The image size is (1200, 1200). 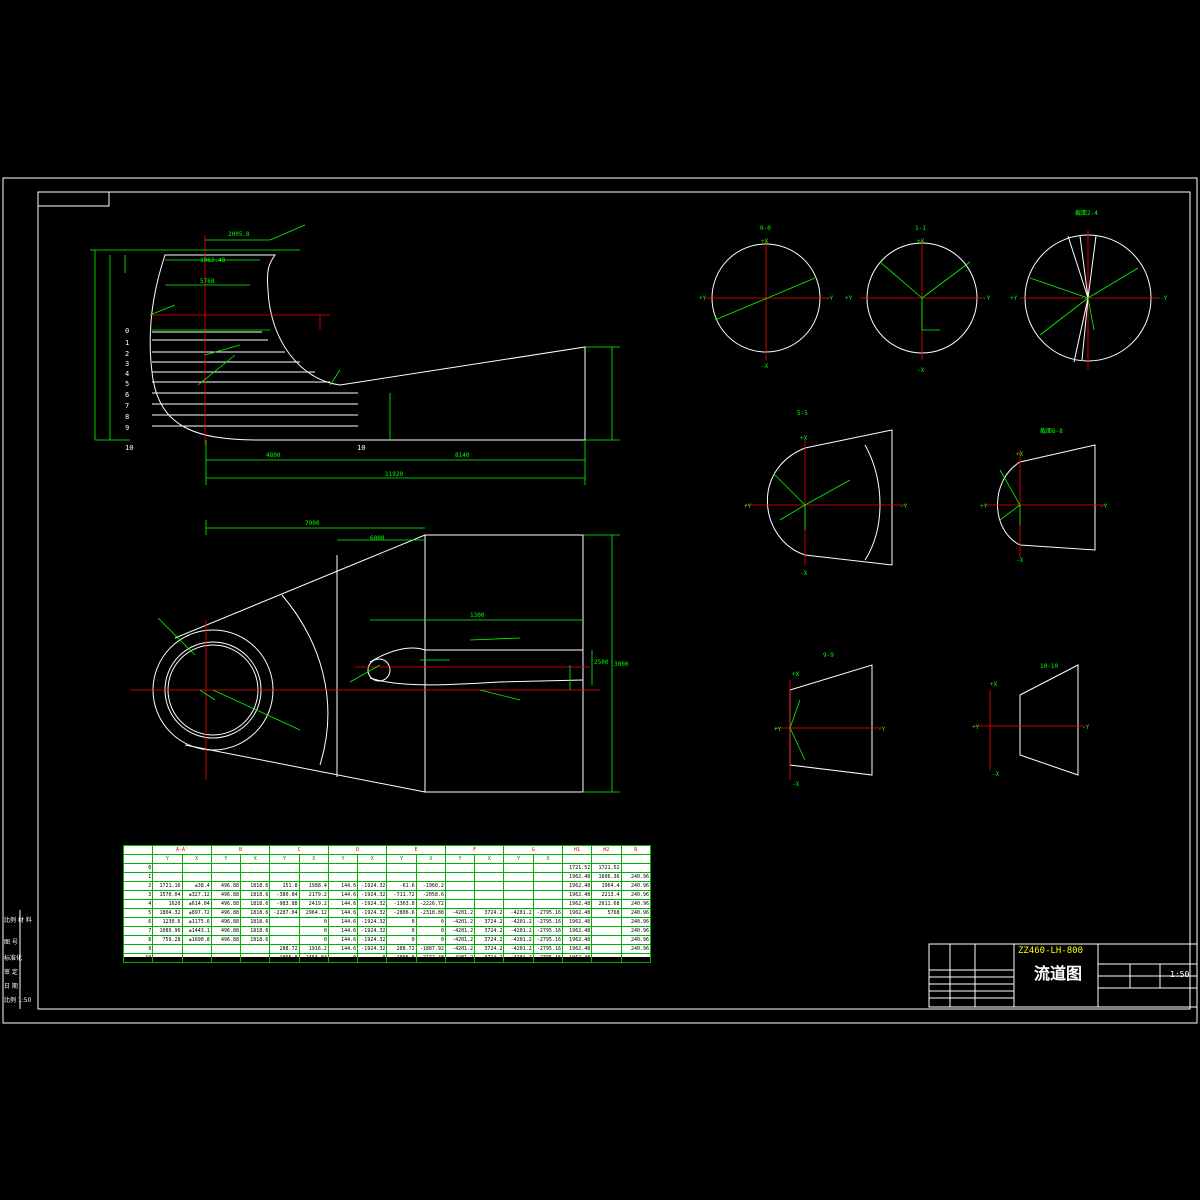 I want to click on drawing-title: 流道图, so click(x=1058, y=973).